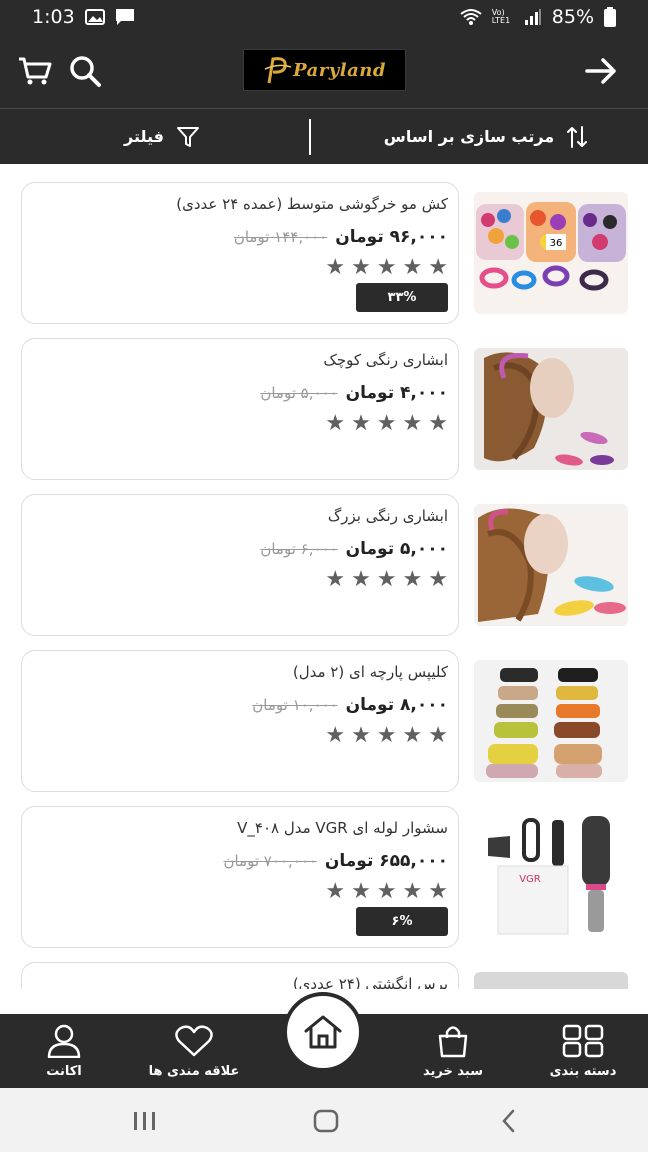  What do you see at coordinates (530, 879) in the screenshot?
I see `svg-text: VGR` at bounding box center [530, 879].